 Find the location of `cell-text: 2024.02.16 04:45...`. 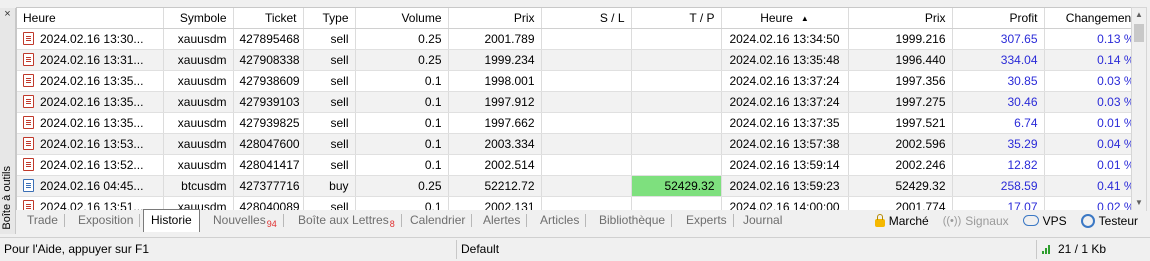

cell-text: 2024.02.16 04:45... is located at coordinates (92, 186).